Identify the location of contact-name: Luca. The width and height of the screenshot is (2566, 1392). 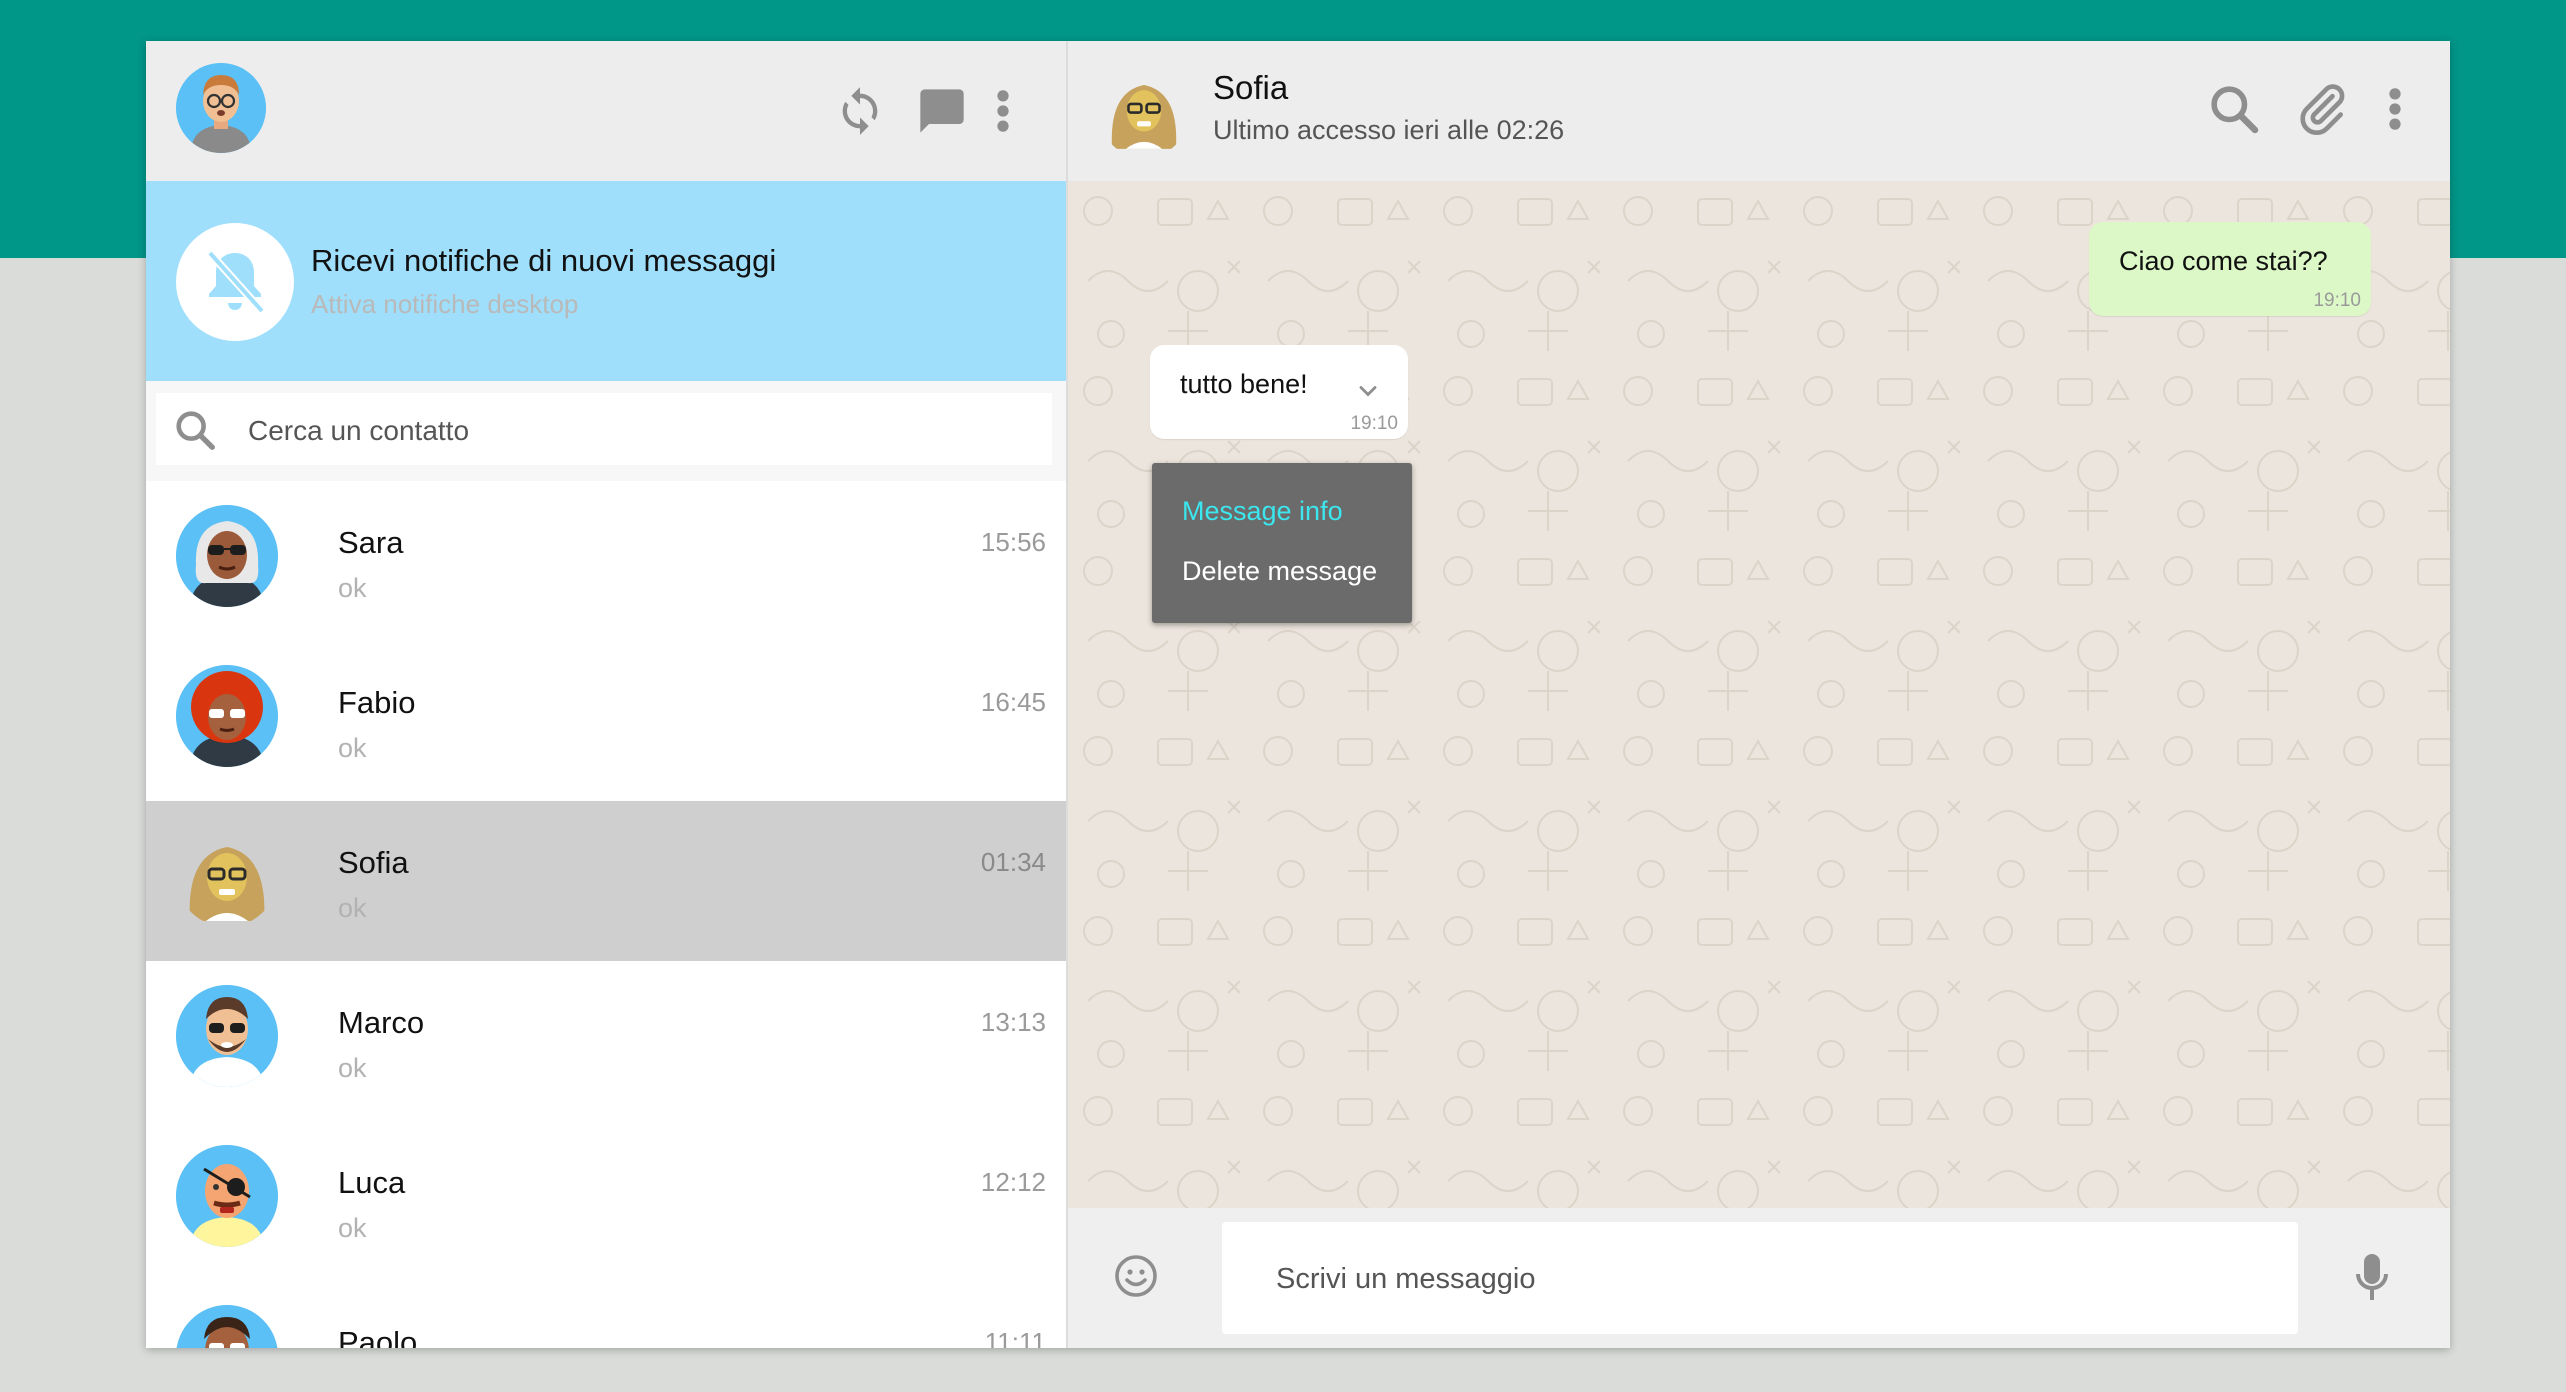
(372, 1182).